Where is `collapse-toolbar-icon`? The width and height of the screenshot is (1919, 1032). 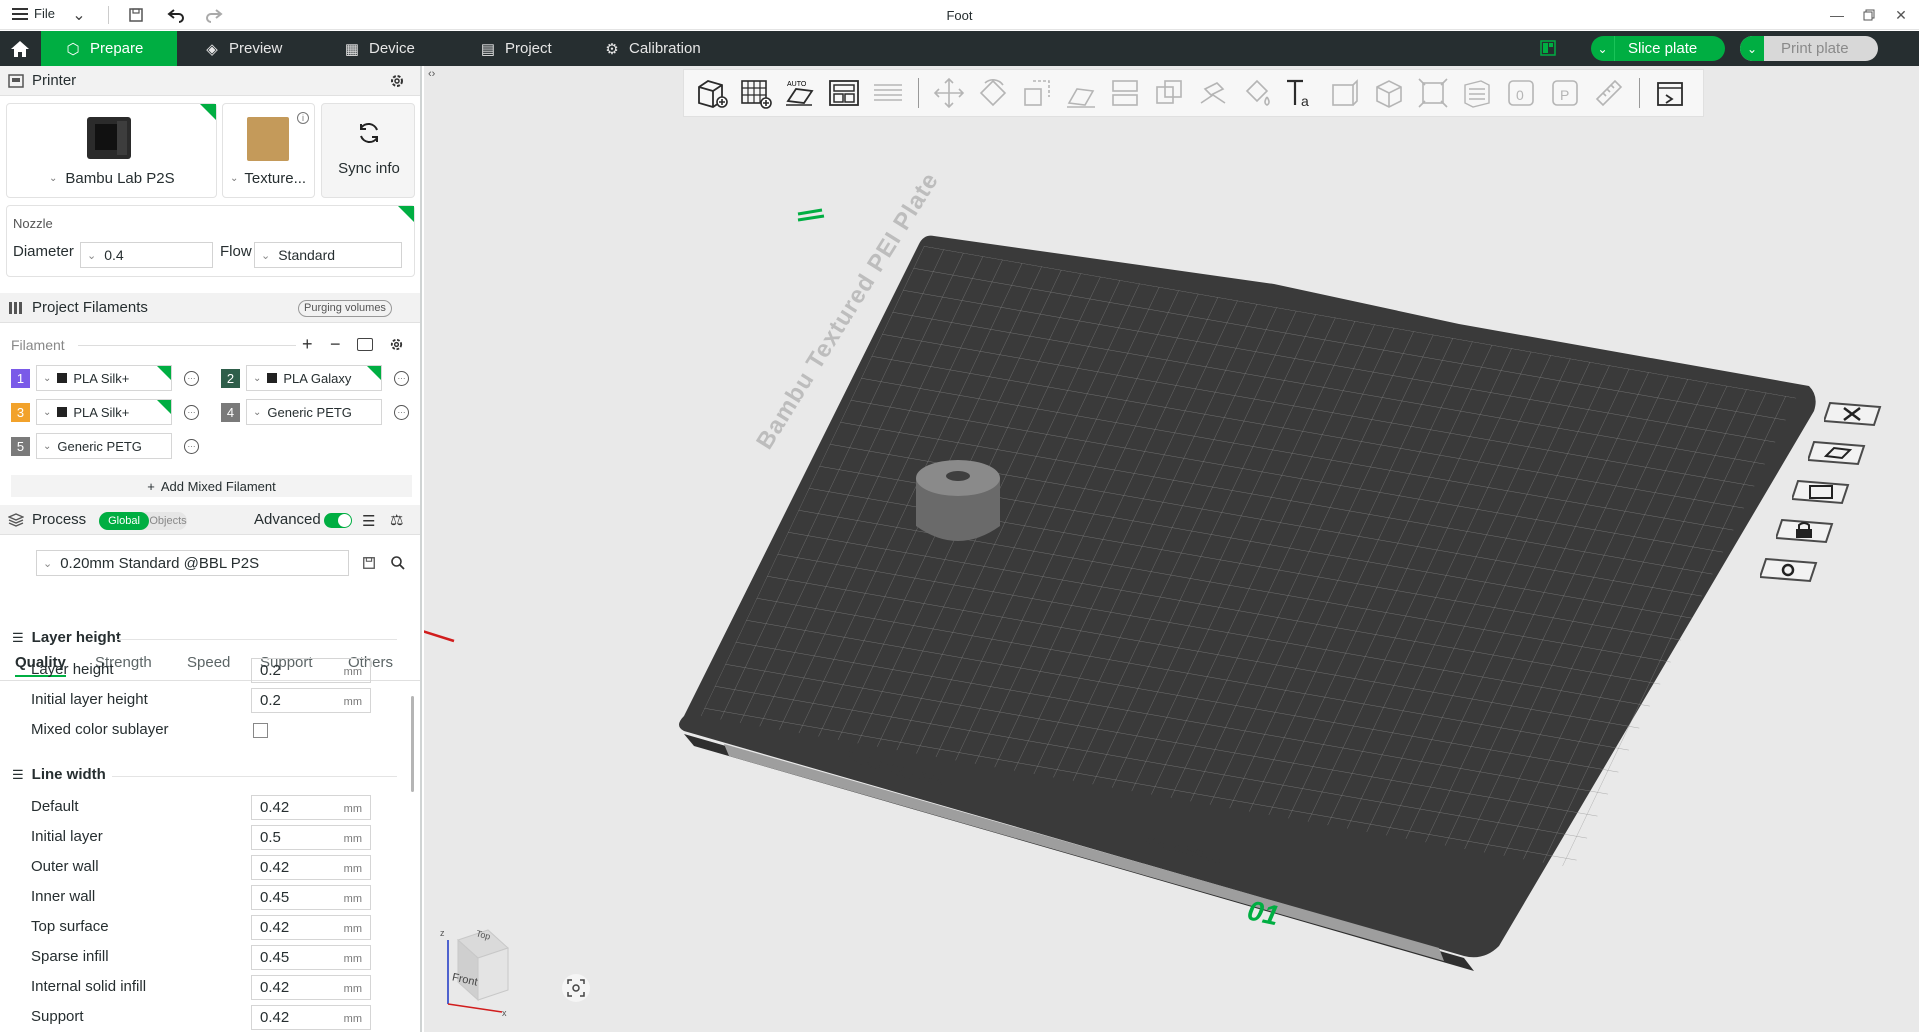
collapse-toolbar-icon is located at coordinates (1670, 93).